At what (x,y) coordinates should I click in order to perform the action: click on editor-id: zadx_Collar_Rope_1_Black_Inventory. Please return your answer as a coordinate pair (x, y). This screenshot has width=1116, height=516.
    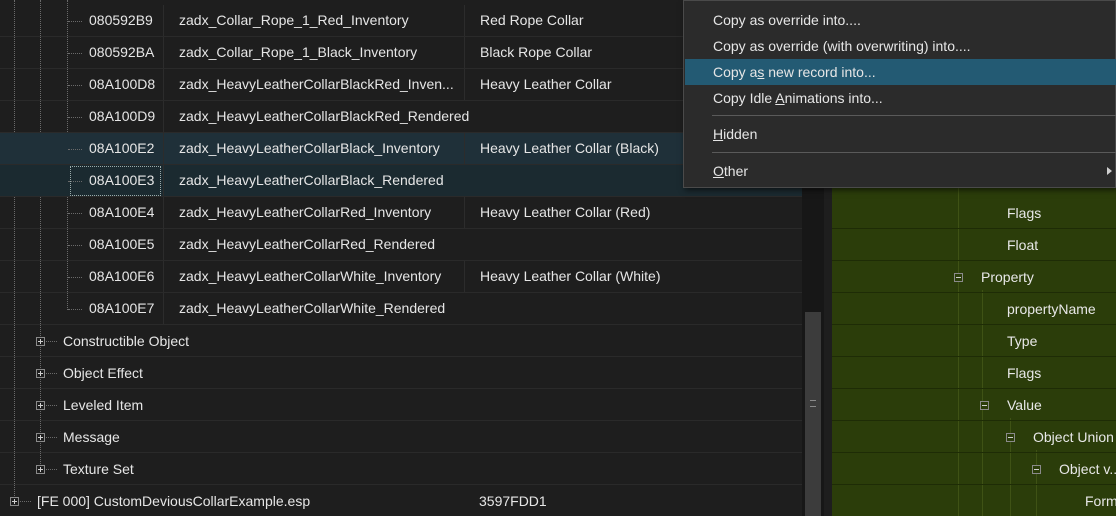
    Looking at the image, I should click on (313, 52).